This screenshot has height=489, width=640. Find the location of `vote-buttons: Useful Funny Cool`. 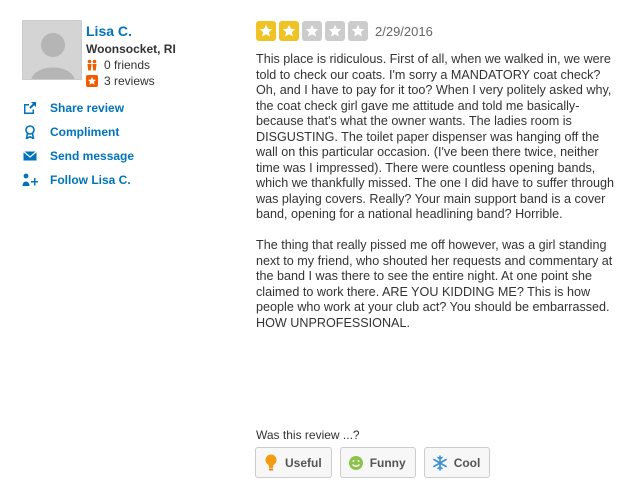

vote-buttons: Useful Funny Cool is located at coordinates (376, 462).